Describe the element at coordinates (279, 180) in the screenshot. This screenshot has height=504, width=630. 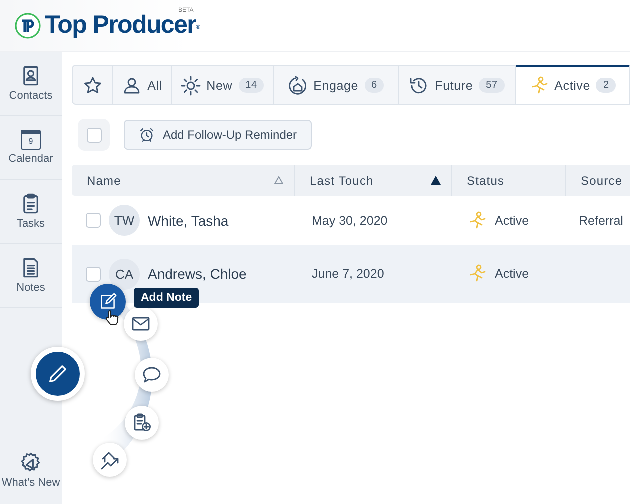
I see `sort-icon` at that location.